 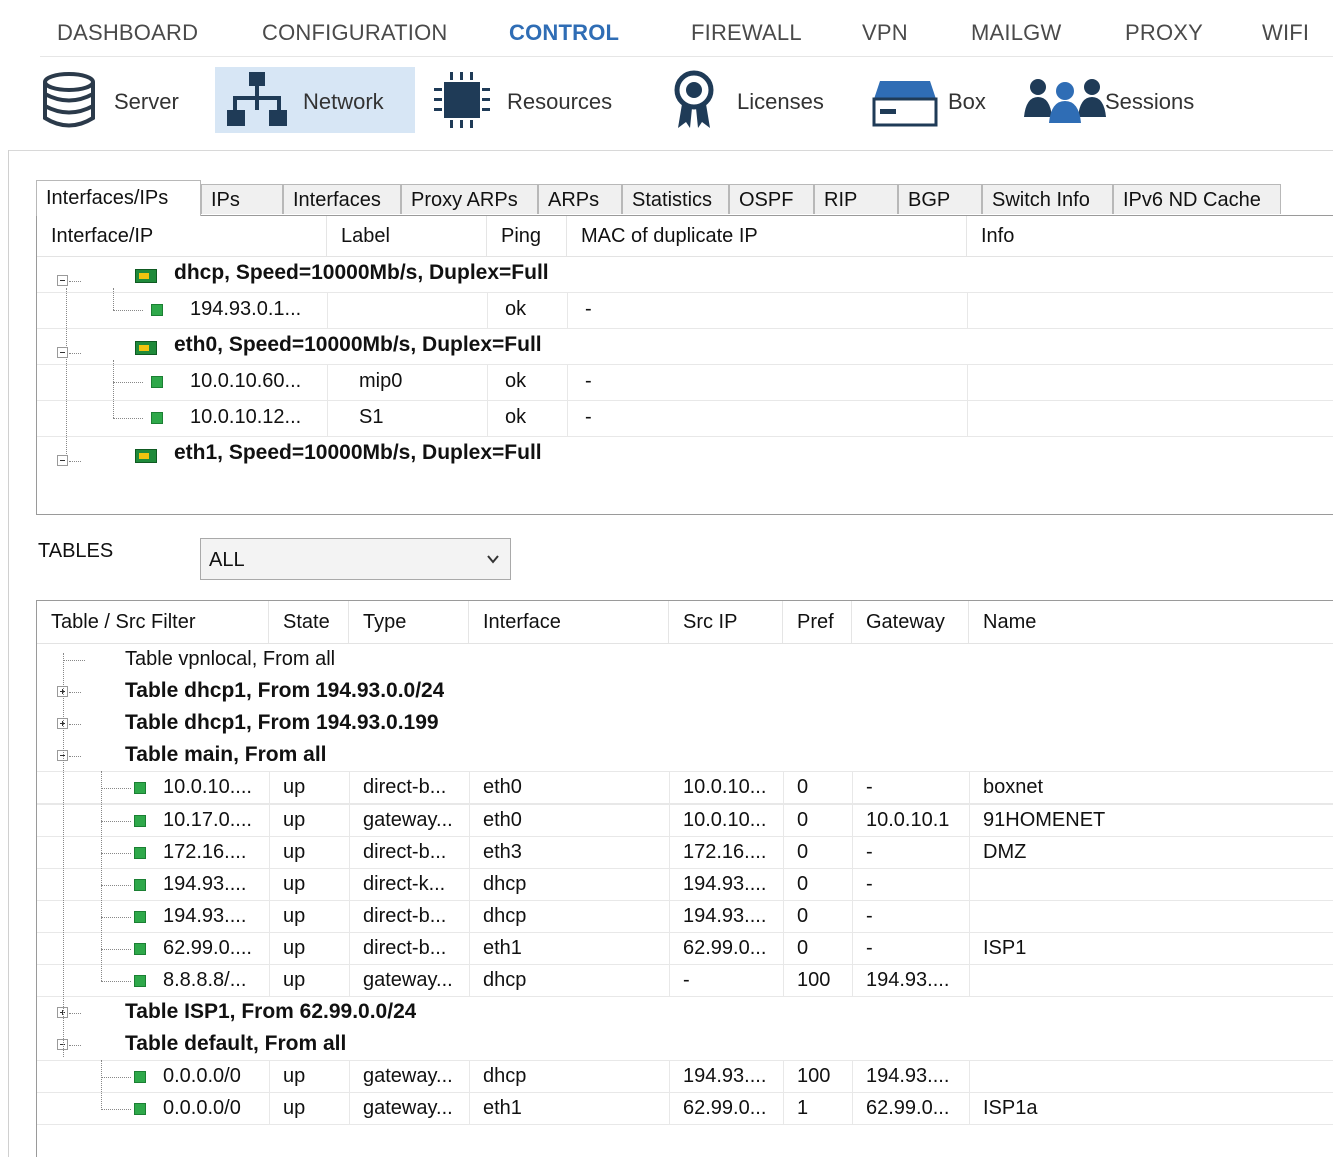 I want to click on route-table-group: Table dhcp1, From 194.93.0.199, so click(x=685, y=723).